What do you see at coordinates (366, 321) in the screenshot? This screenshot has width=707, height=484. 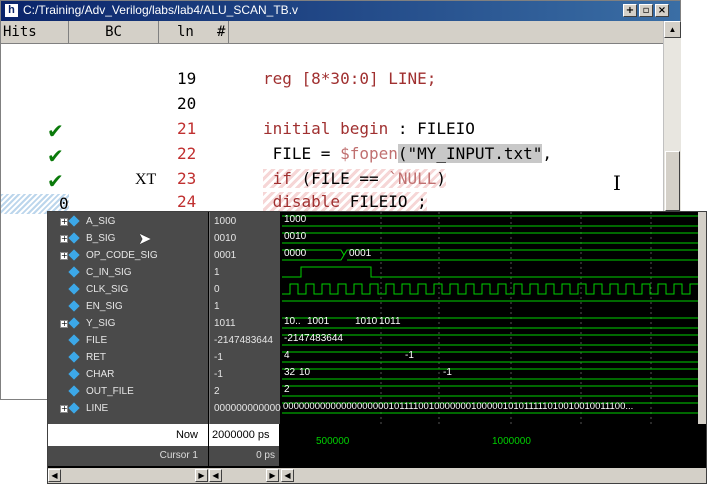 I see `wave-label-y3: 1010` at bounding box center [366, 321].